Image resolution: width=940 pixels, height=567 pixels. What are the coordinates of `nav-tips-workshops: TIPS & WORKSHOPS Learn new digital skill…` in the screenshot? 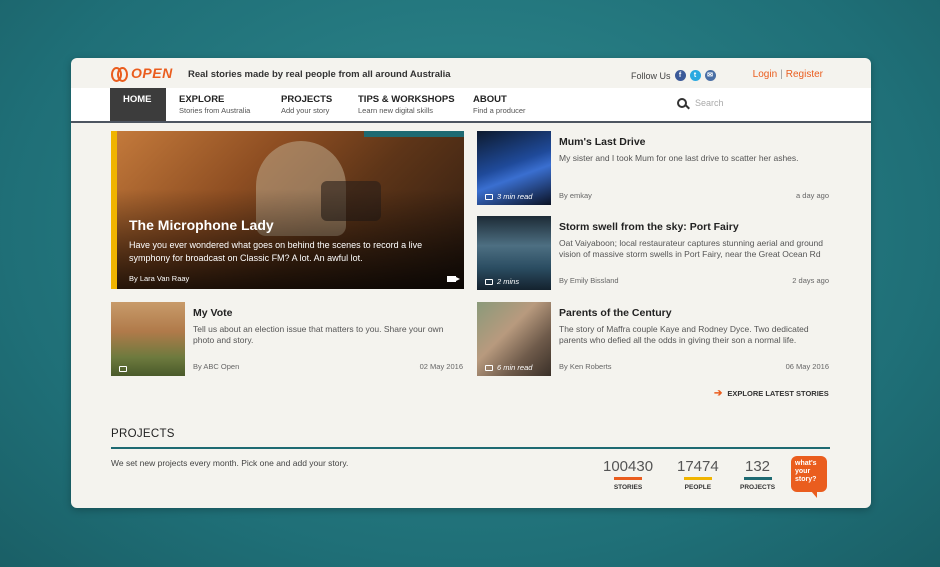 It's located at (406, 104).